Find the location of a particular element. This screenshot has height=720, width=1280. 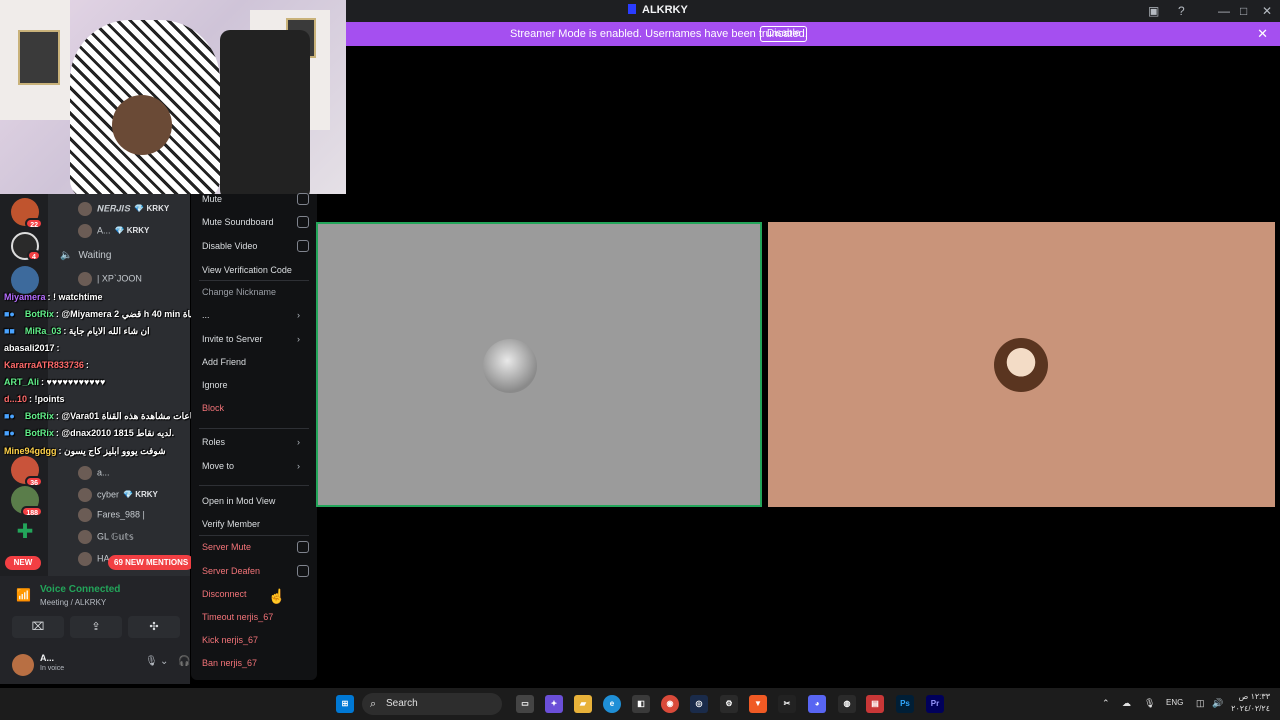

server-icon: 4 is located at coordinates (26, 246).